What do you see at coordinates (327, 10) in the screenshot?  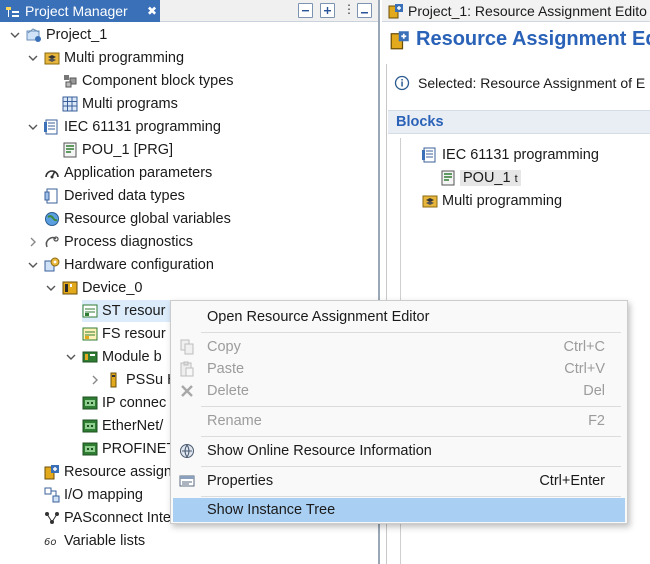 I see `expand-all-button` at bounding box center [327, 10].